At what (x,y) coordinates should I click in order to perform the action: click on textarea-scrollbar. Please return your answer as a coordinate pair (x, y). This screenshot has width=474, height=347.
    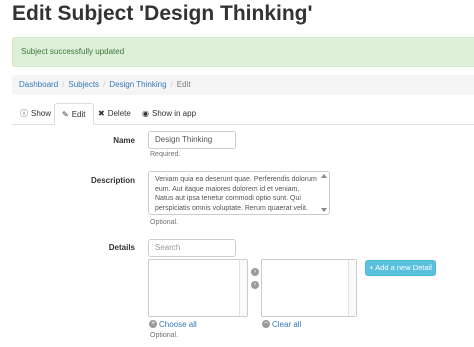
    Looking at the image, I should click on (324, 193).